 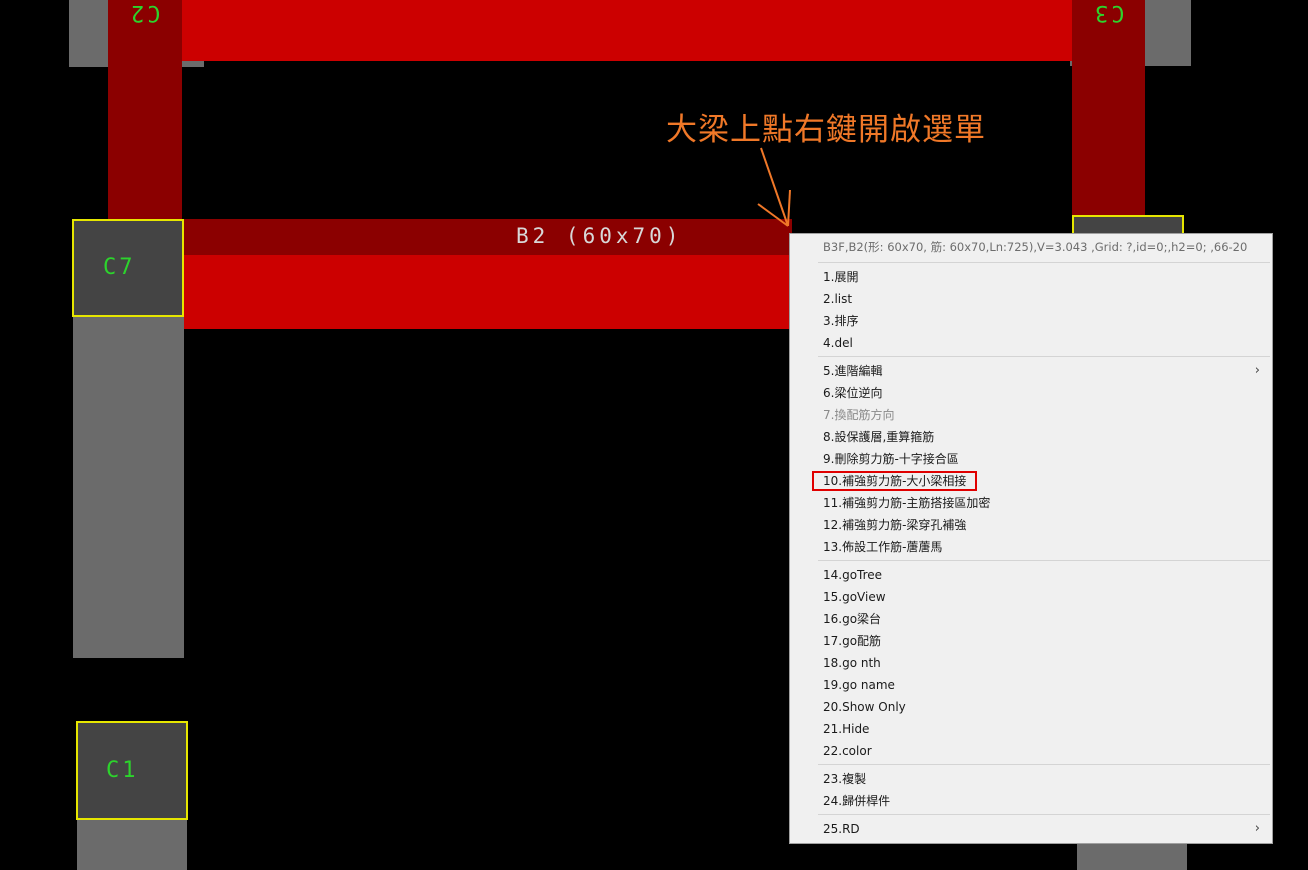 I want to click on menu-item-go-rebar: 17.go配筋, so click(x=1031, y=641).